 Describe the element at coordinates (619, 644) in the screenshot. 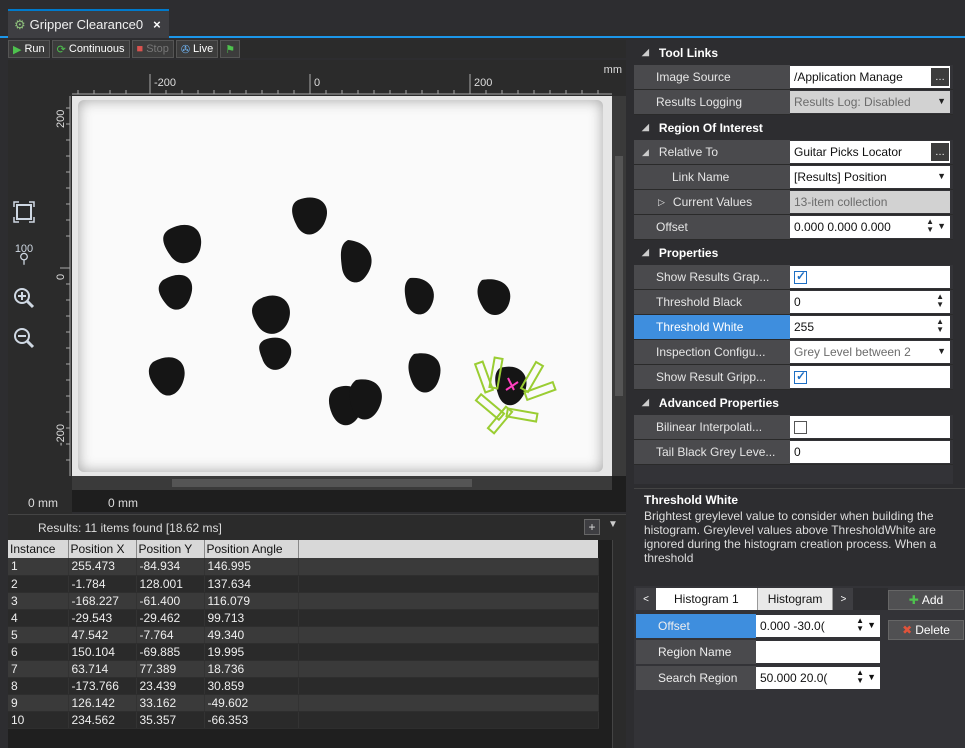

I see `table-vertical-scrollbar` at that location.